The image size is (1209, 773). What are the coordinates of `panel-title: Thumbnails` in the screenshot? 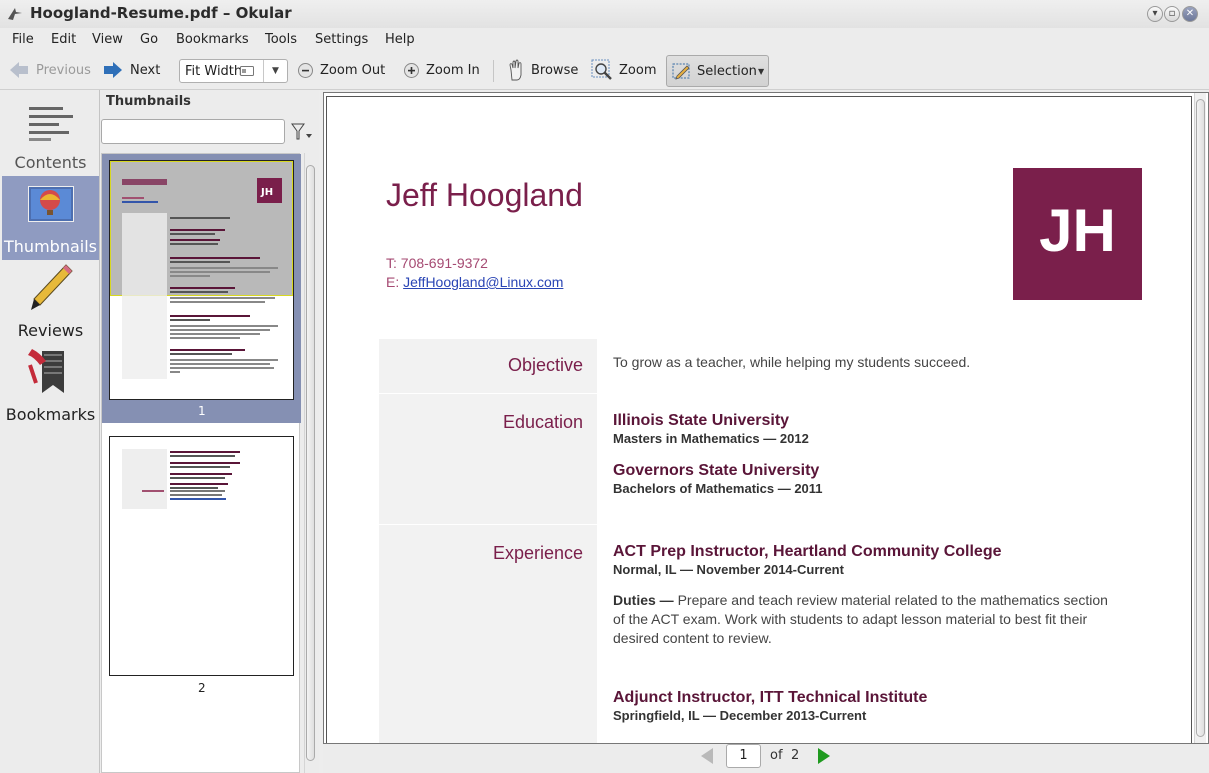 It's located at (148, 101).